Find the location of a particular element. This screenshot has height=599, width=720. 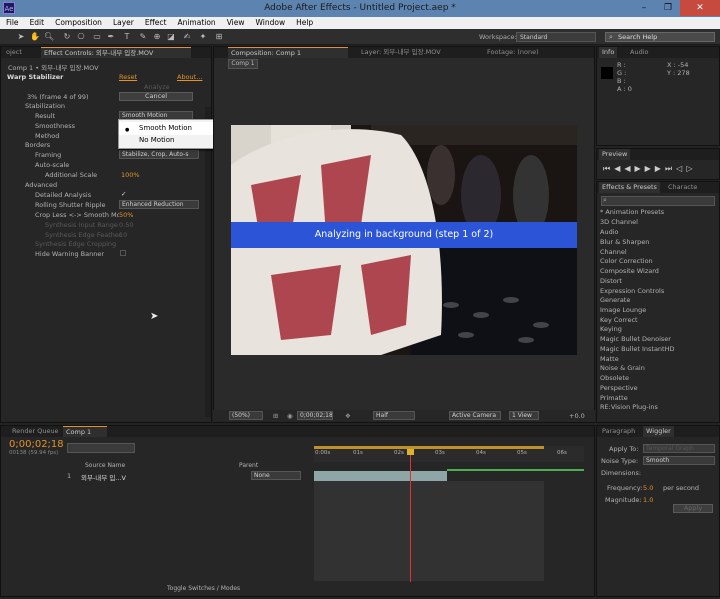

menu-composition: Composition is located at coordinates (78, 22).